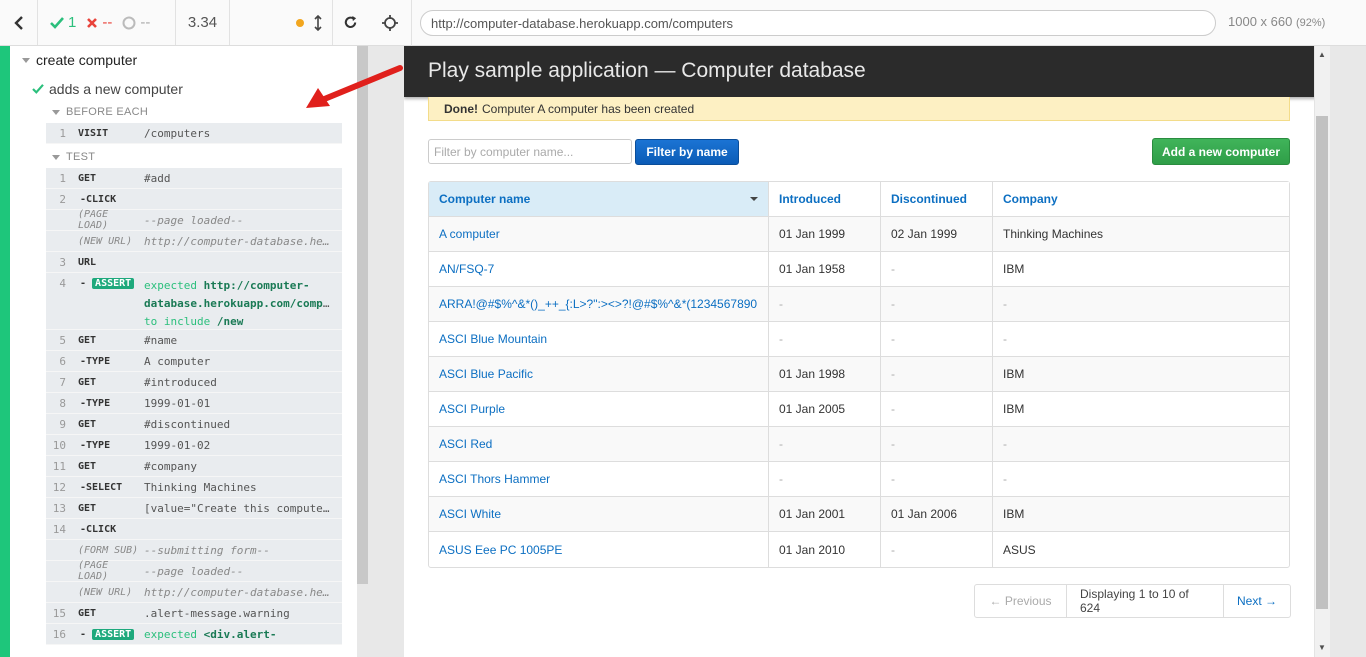 The width and height of the screenshot is (1366, 657). I want to click on command-row: (FORM SUB) --submitting form--, so click(194, 550).